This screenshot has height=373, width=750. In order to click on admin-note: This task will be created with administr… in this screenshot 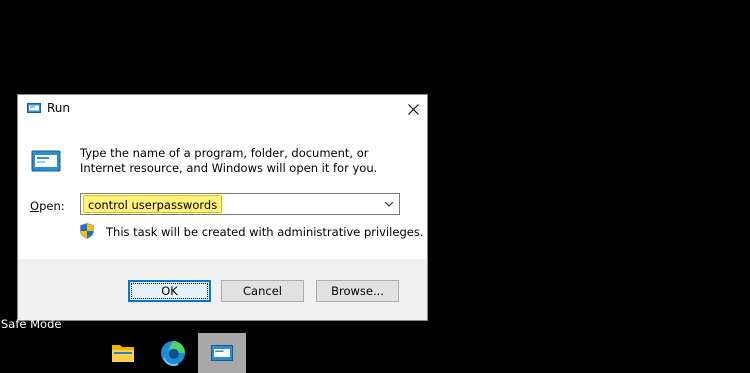, I will do `click(265, 232)`.